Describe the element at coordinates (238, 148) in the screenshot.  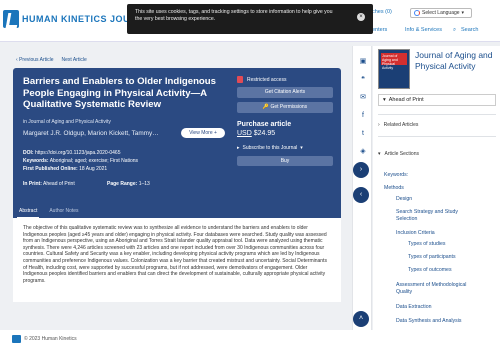
I see `subscribe-toggle-icon: ▸` at that location.